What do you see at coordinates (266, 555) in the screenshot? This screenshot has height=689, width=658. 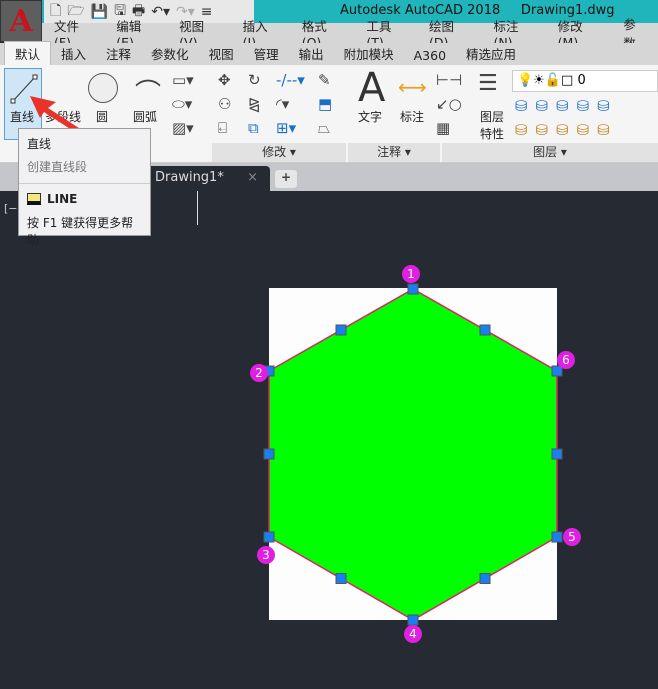 I see `vertex-label: 3` at bounding box center [266, 555].